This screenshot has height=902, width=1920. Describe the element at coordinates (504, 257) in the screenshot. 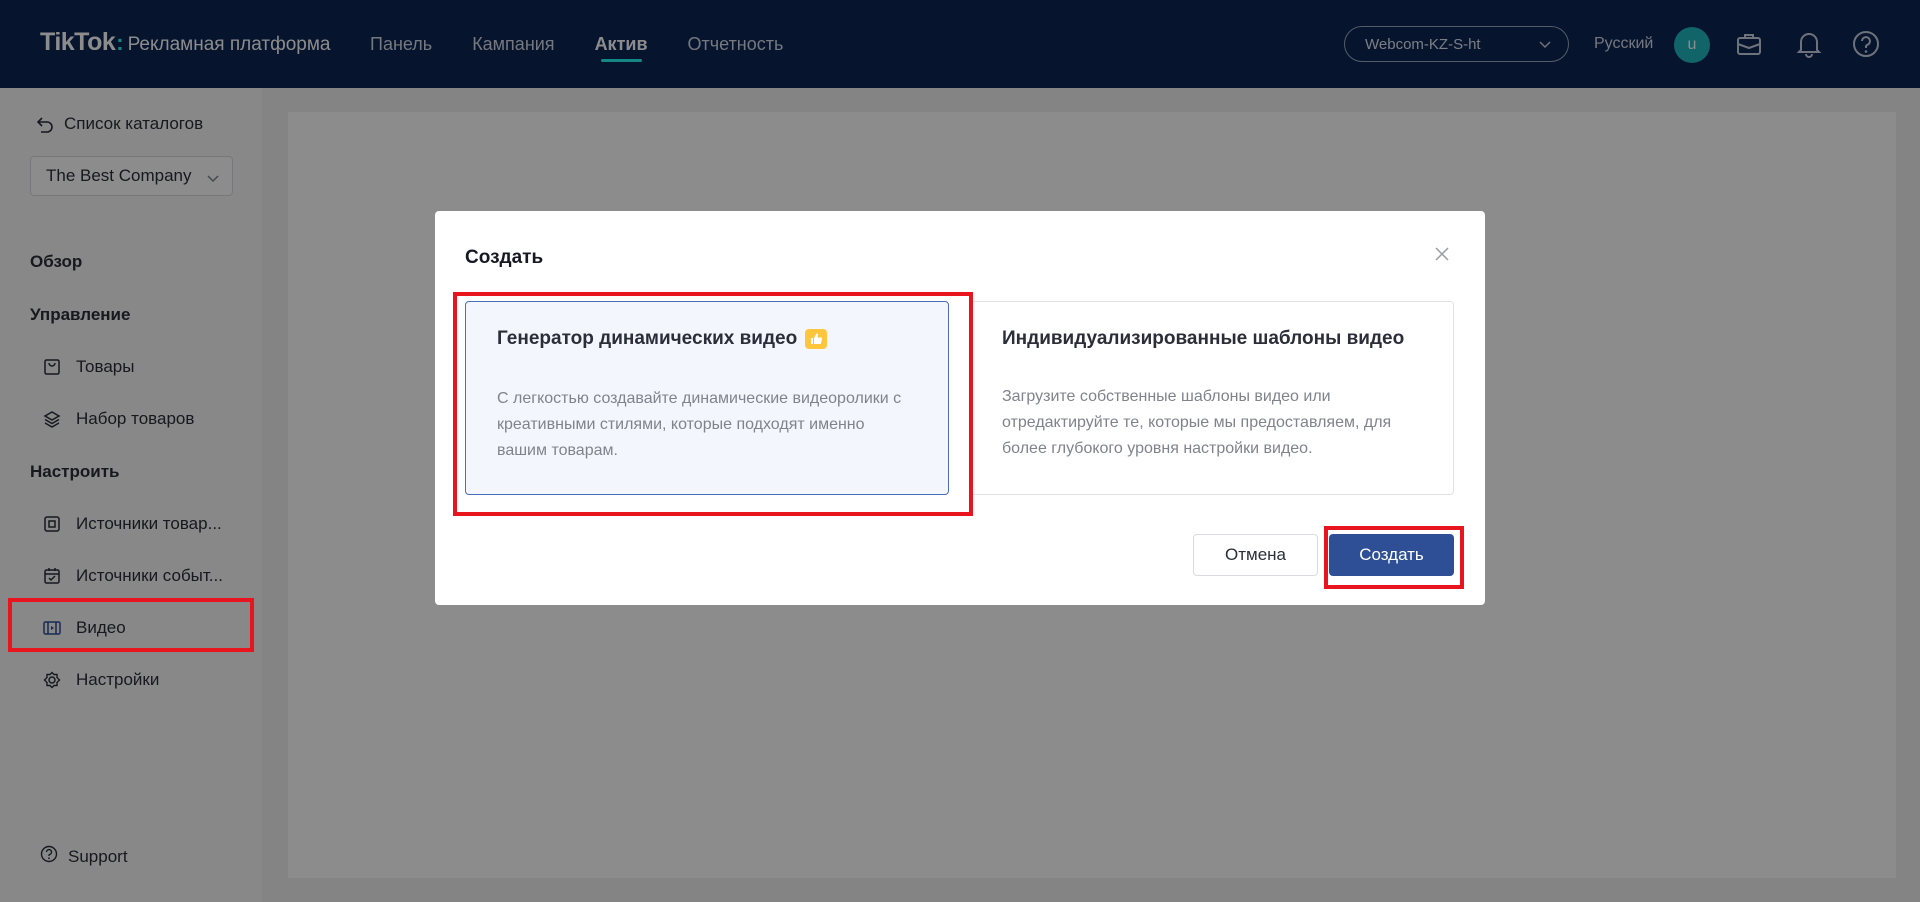

I see `modal-title: Создать` at that location.